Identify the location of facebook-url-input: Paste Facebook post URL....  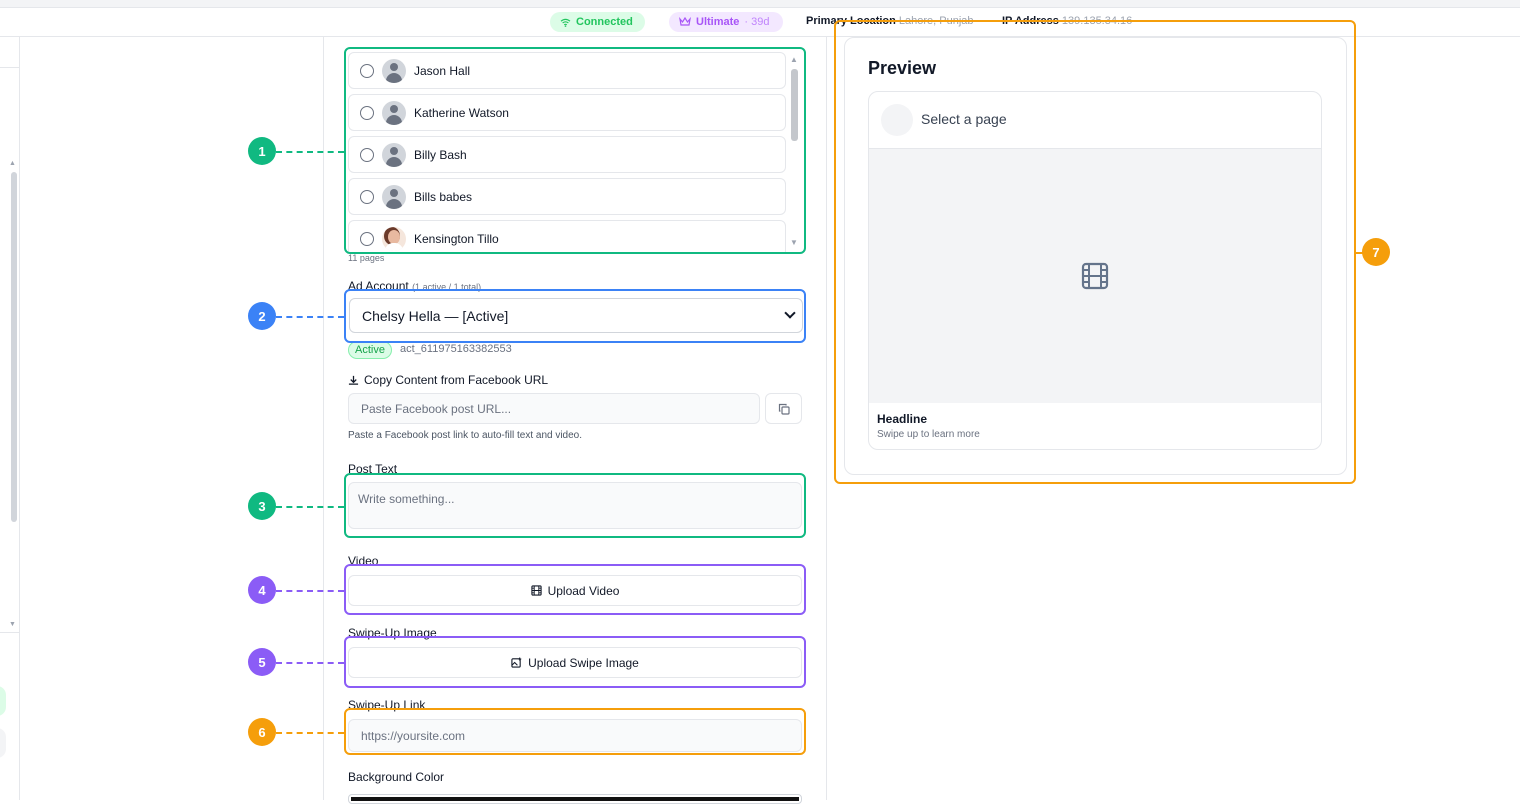
(554, 408).